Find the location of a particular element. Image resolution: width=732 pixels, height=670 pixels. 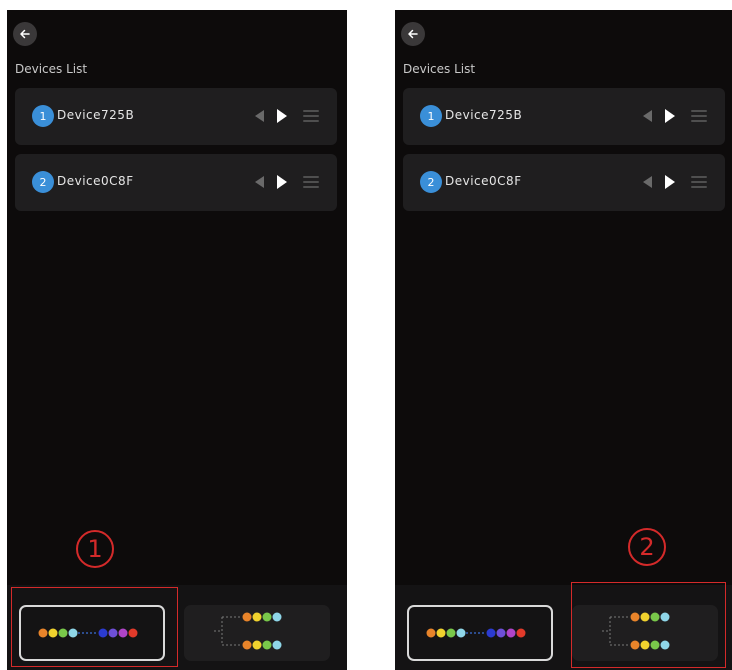

annotation-marker-2: 2 is located at coordinates (647, 547).